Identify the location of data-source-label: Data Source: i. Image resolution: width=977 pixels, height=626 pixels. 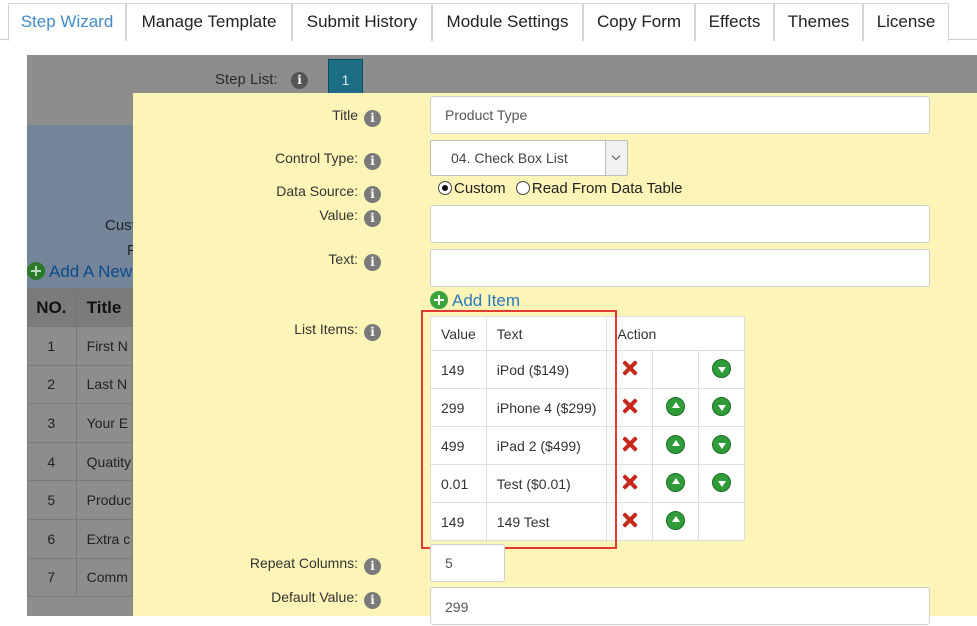
(257, 193).